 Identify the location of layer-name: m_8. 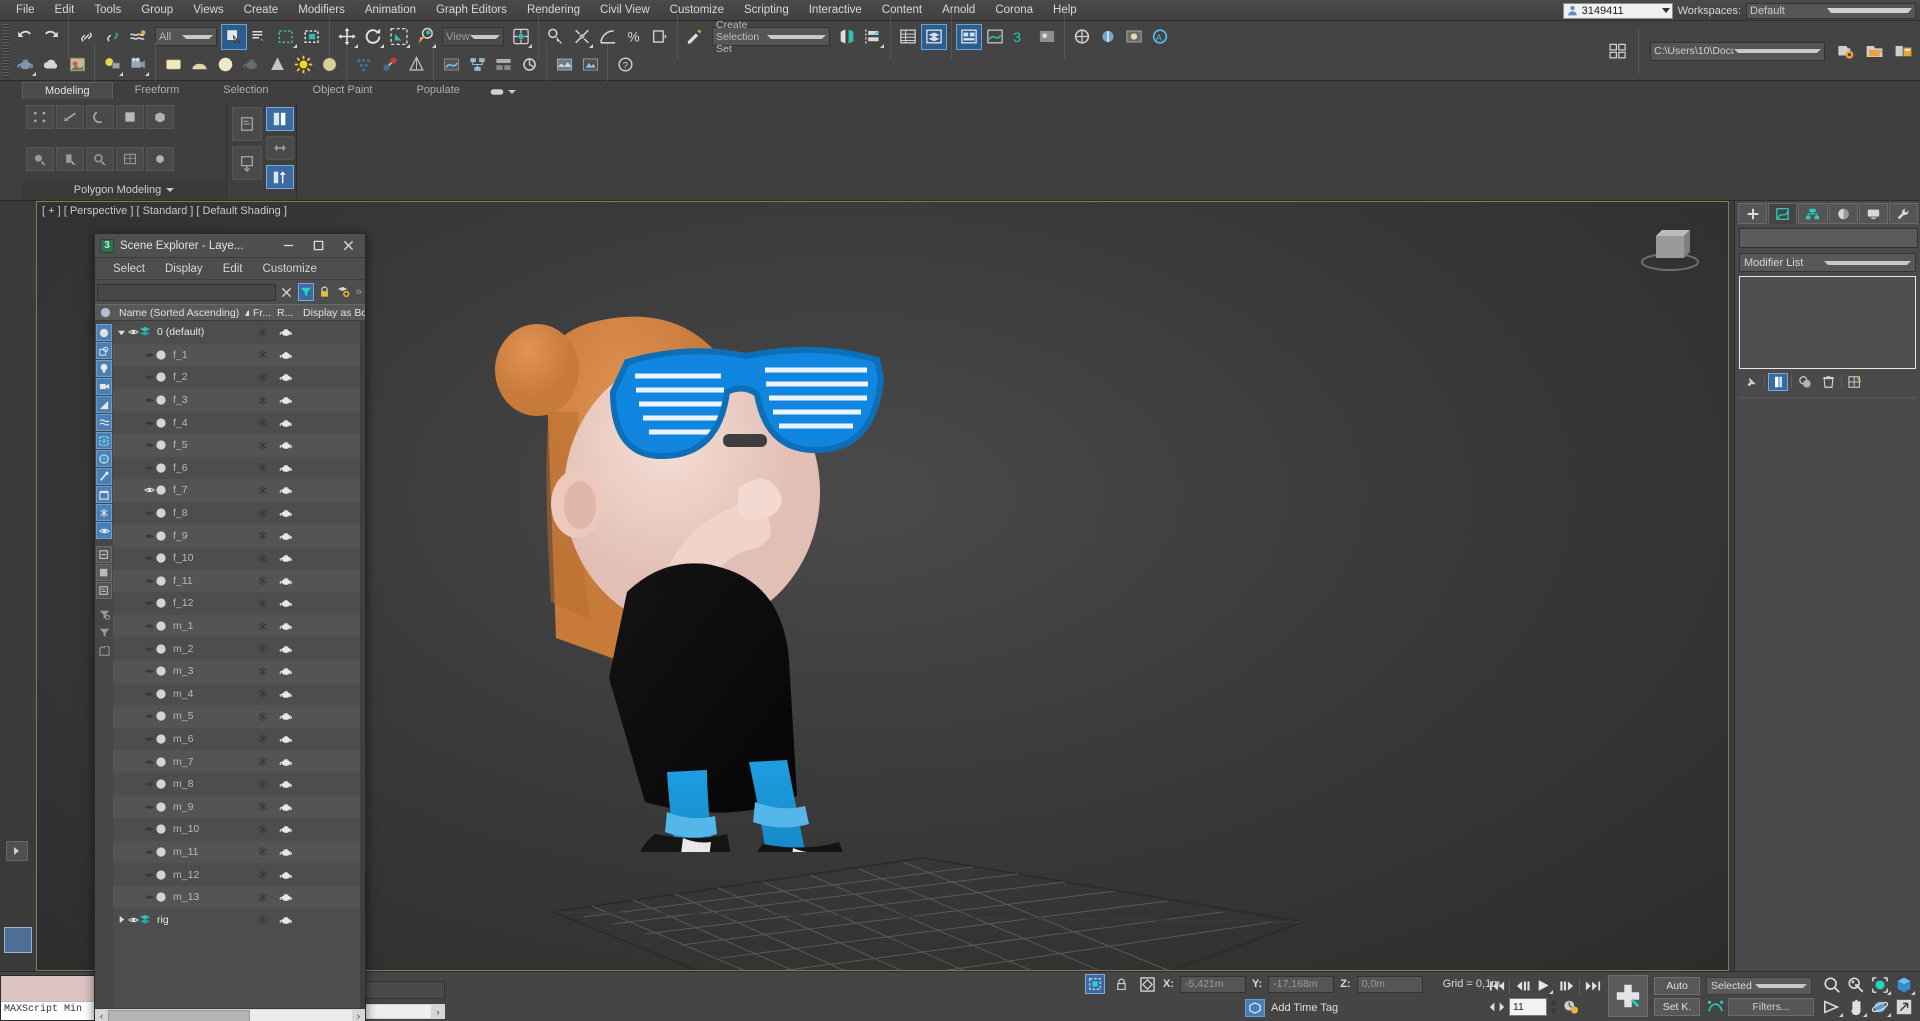
(212, 784).